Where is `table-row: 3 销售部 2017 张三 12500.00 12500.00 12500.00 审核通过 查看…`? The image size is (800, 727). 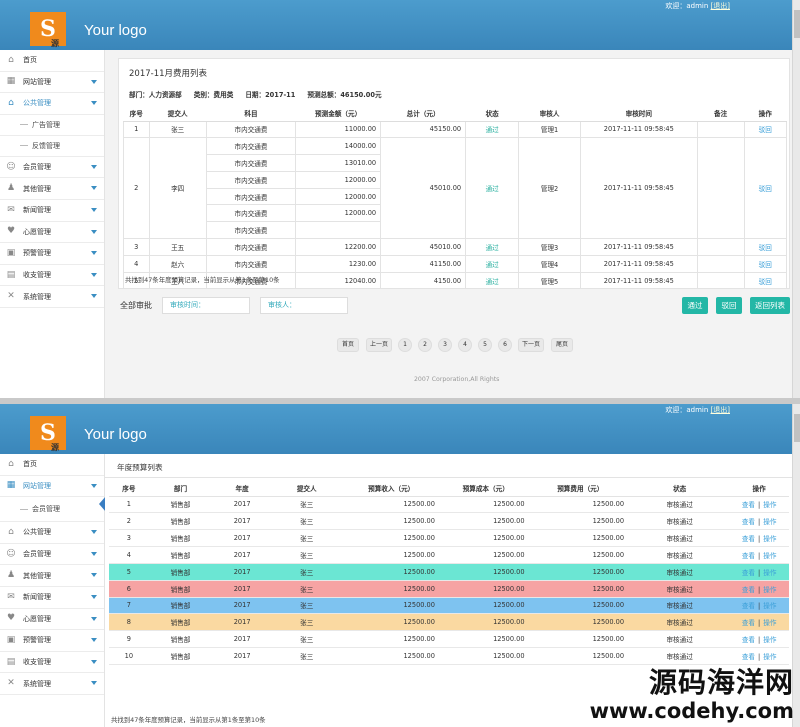
table-row: 3 销售部 2017 张三 12500.00 12500.00 12500.00 审核通过 查看… is located at coordinates (449, 538).